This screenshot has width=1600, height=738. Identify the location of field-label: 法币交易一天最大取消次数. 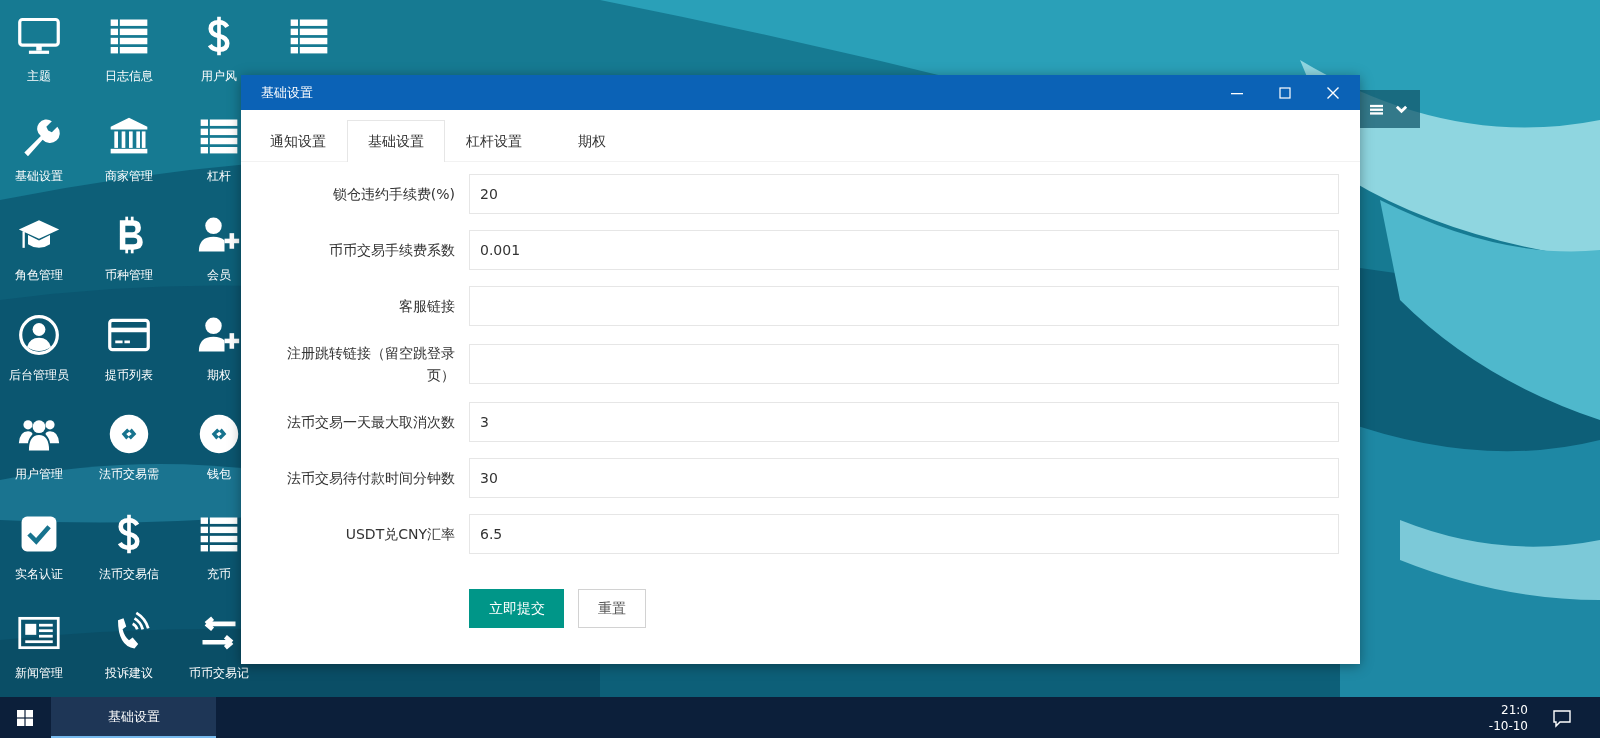
(371, 422).